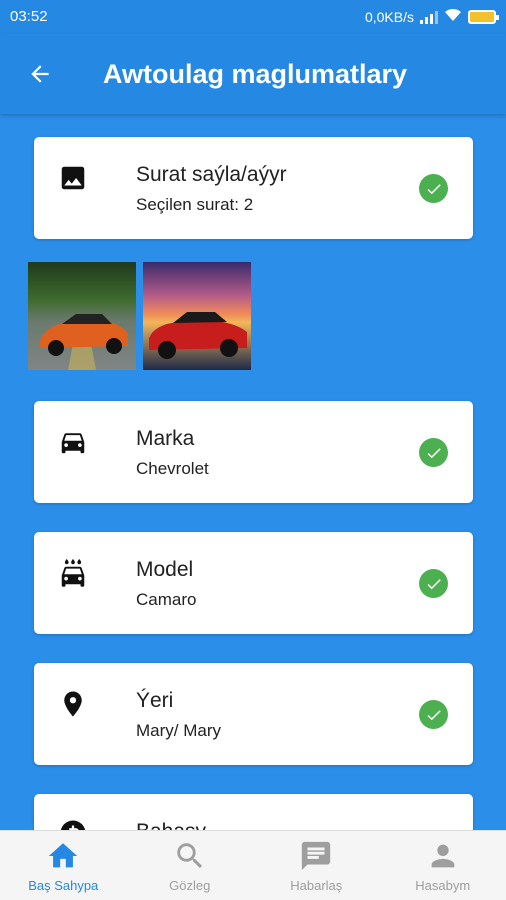 The image size is (506, 900). I want to click on location-pin-icon, so click(73, 704).